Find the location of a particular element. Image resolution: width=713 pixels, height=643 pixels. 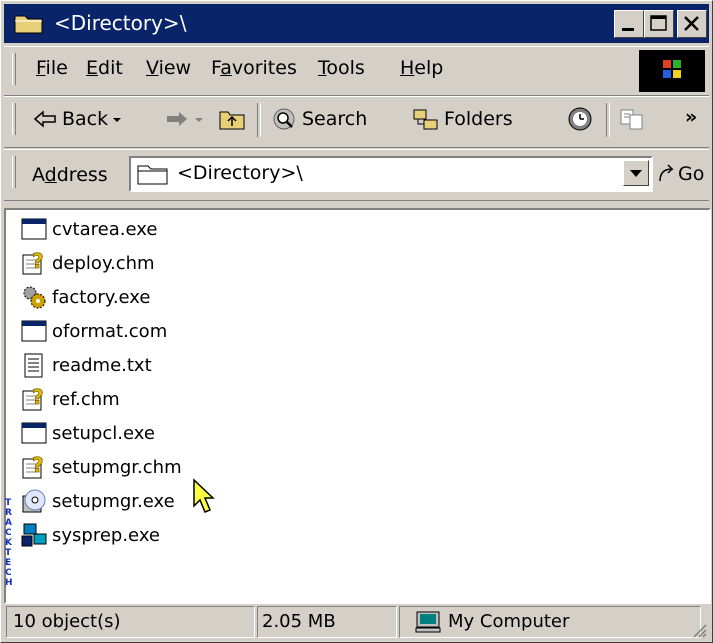

title-bar: <Directory>\ is located at coordinates (356, 23).